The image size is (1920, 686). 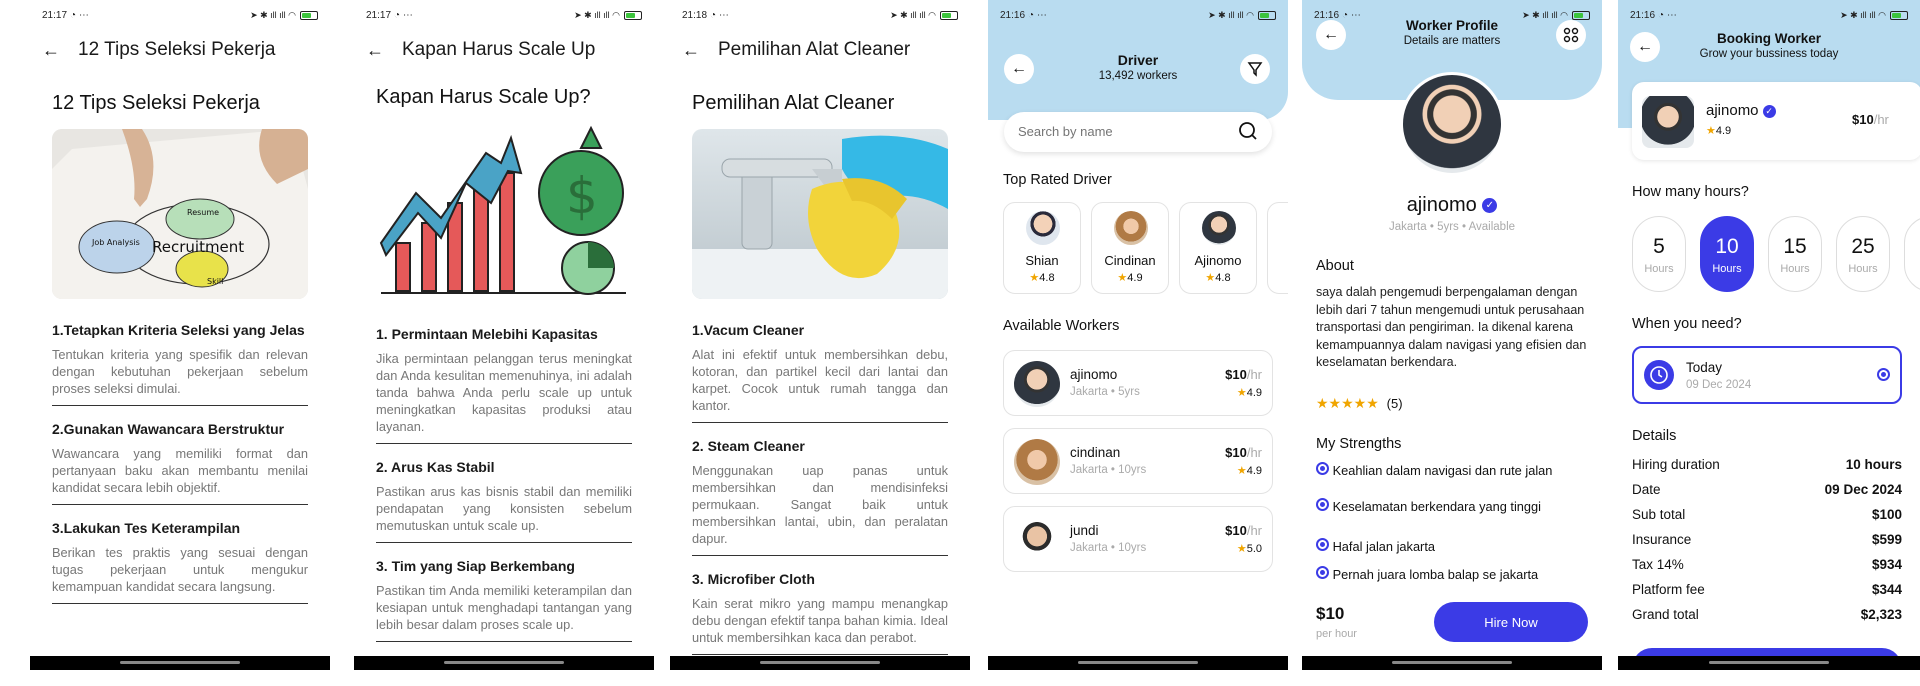 I want to click on worker-meta: Jakarta • 5yrs • Available, so click(x=1452, y=227).